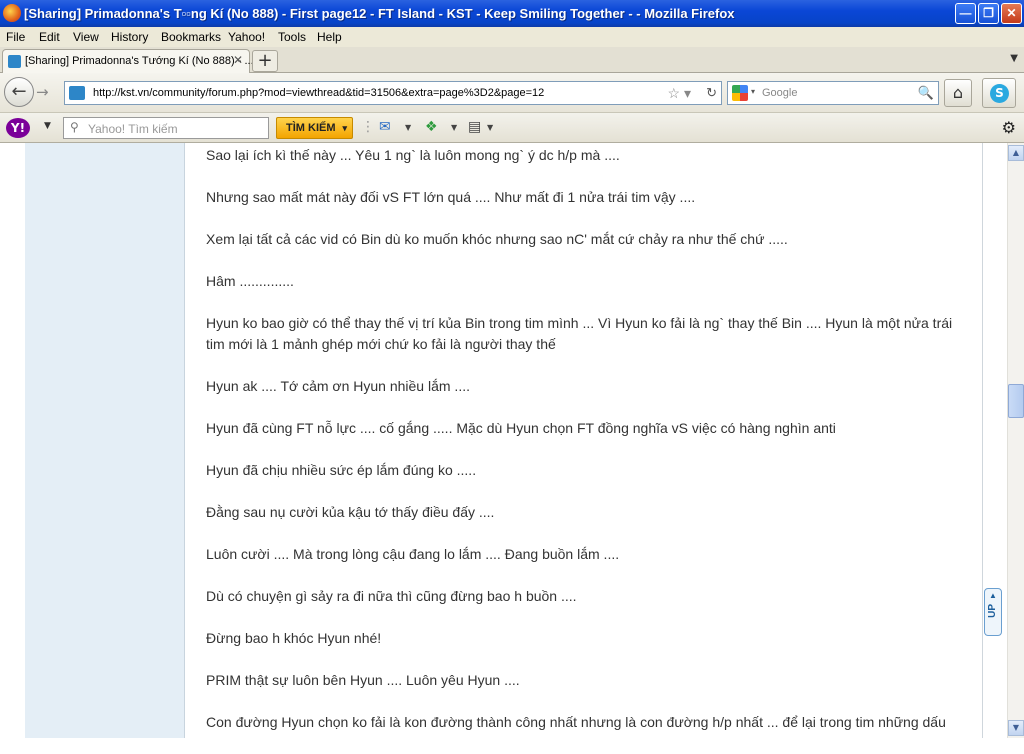 The width and height of the screenshot is (1024, 754). What do you see at coordinates (431, 128) in the screenshot?
I see `plus-widget-icon: ❖` at bounding box center [431, 128].